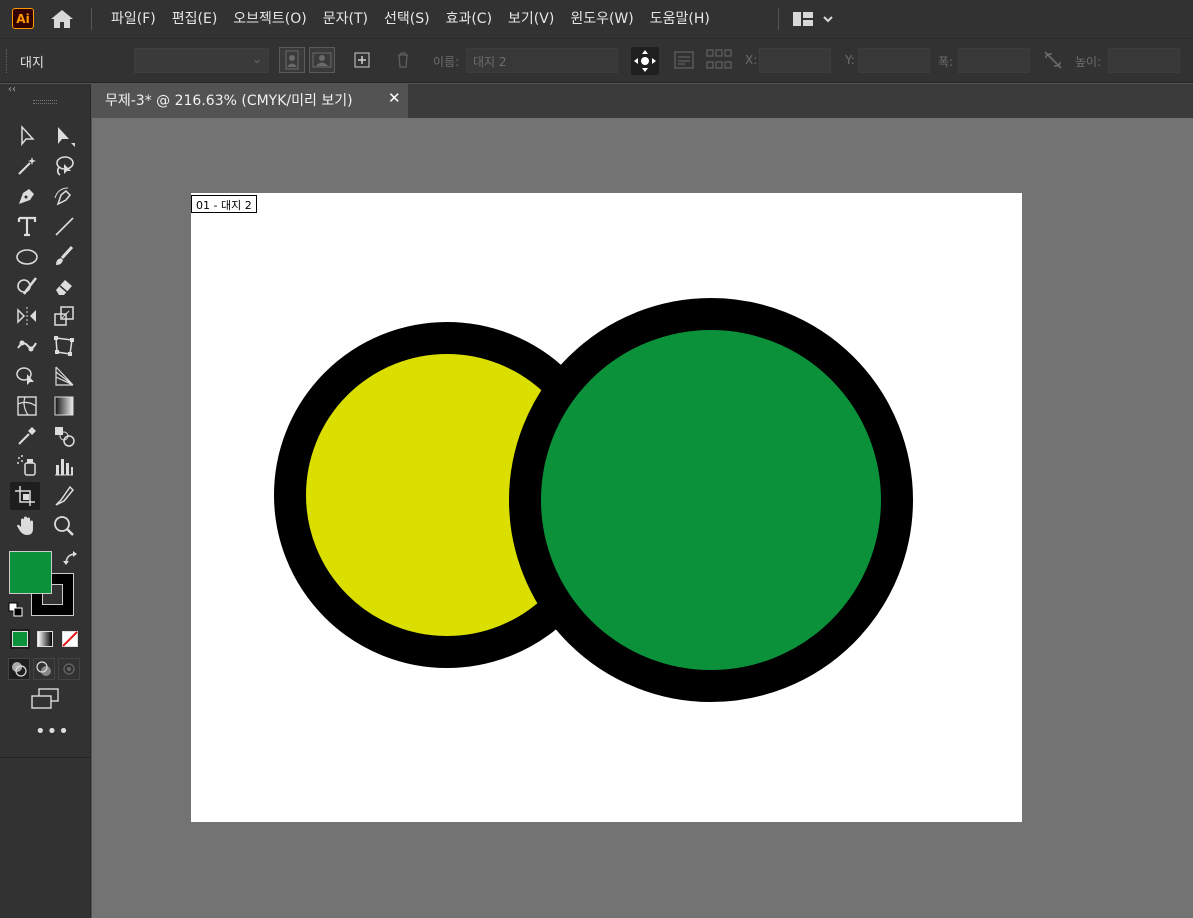  Describe the element at coordinates (345, 19) in the screenshot. I see `menu-type: 문자(T)` at that location.